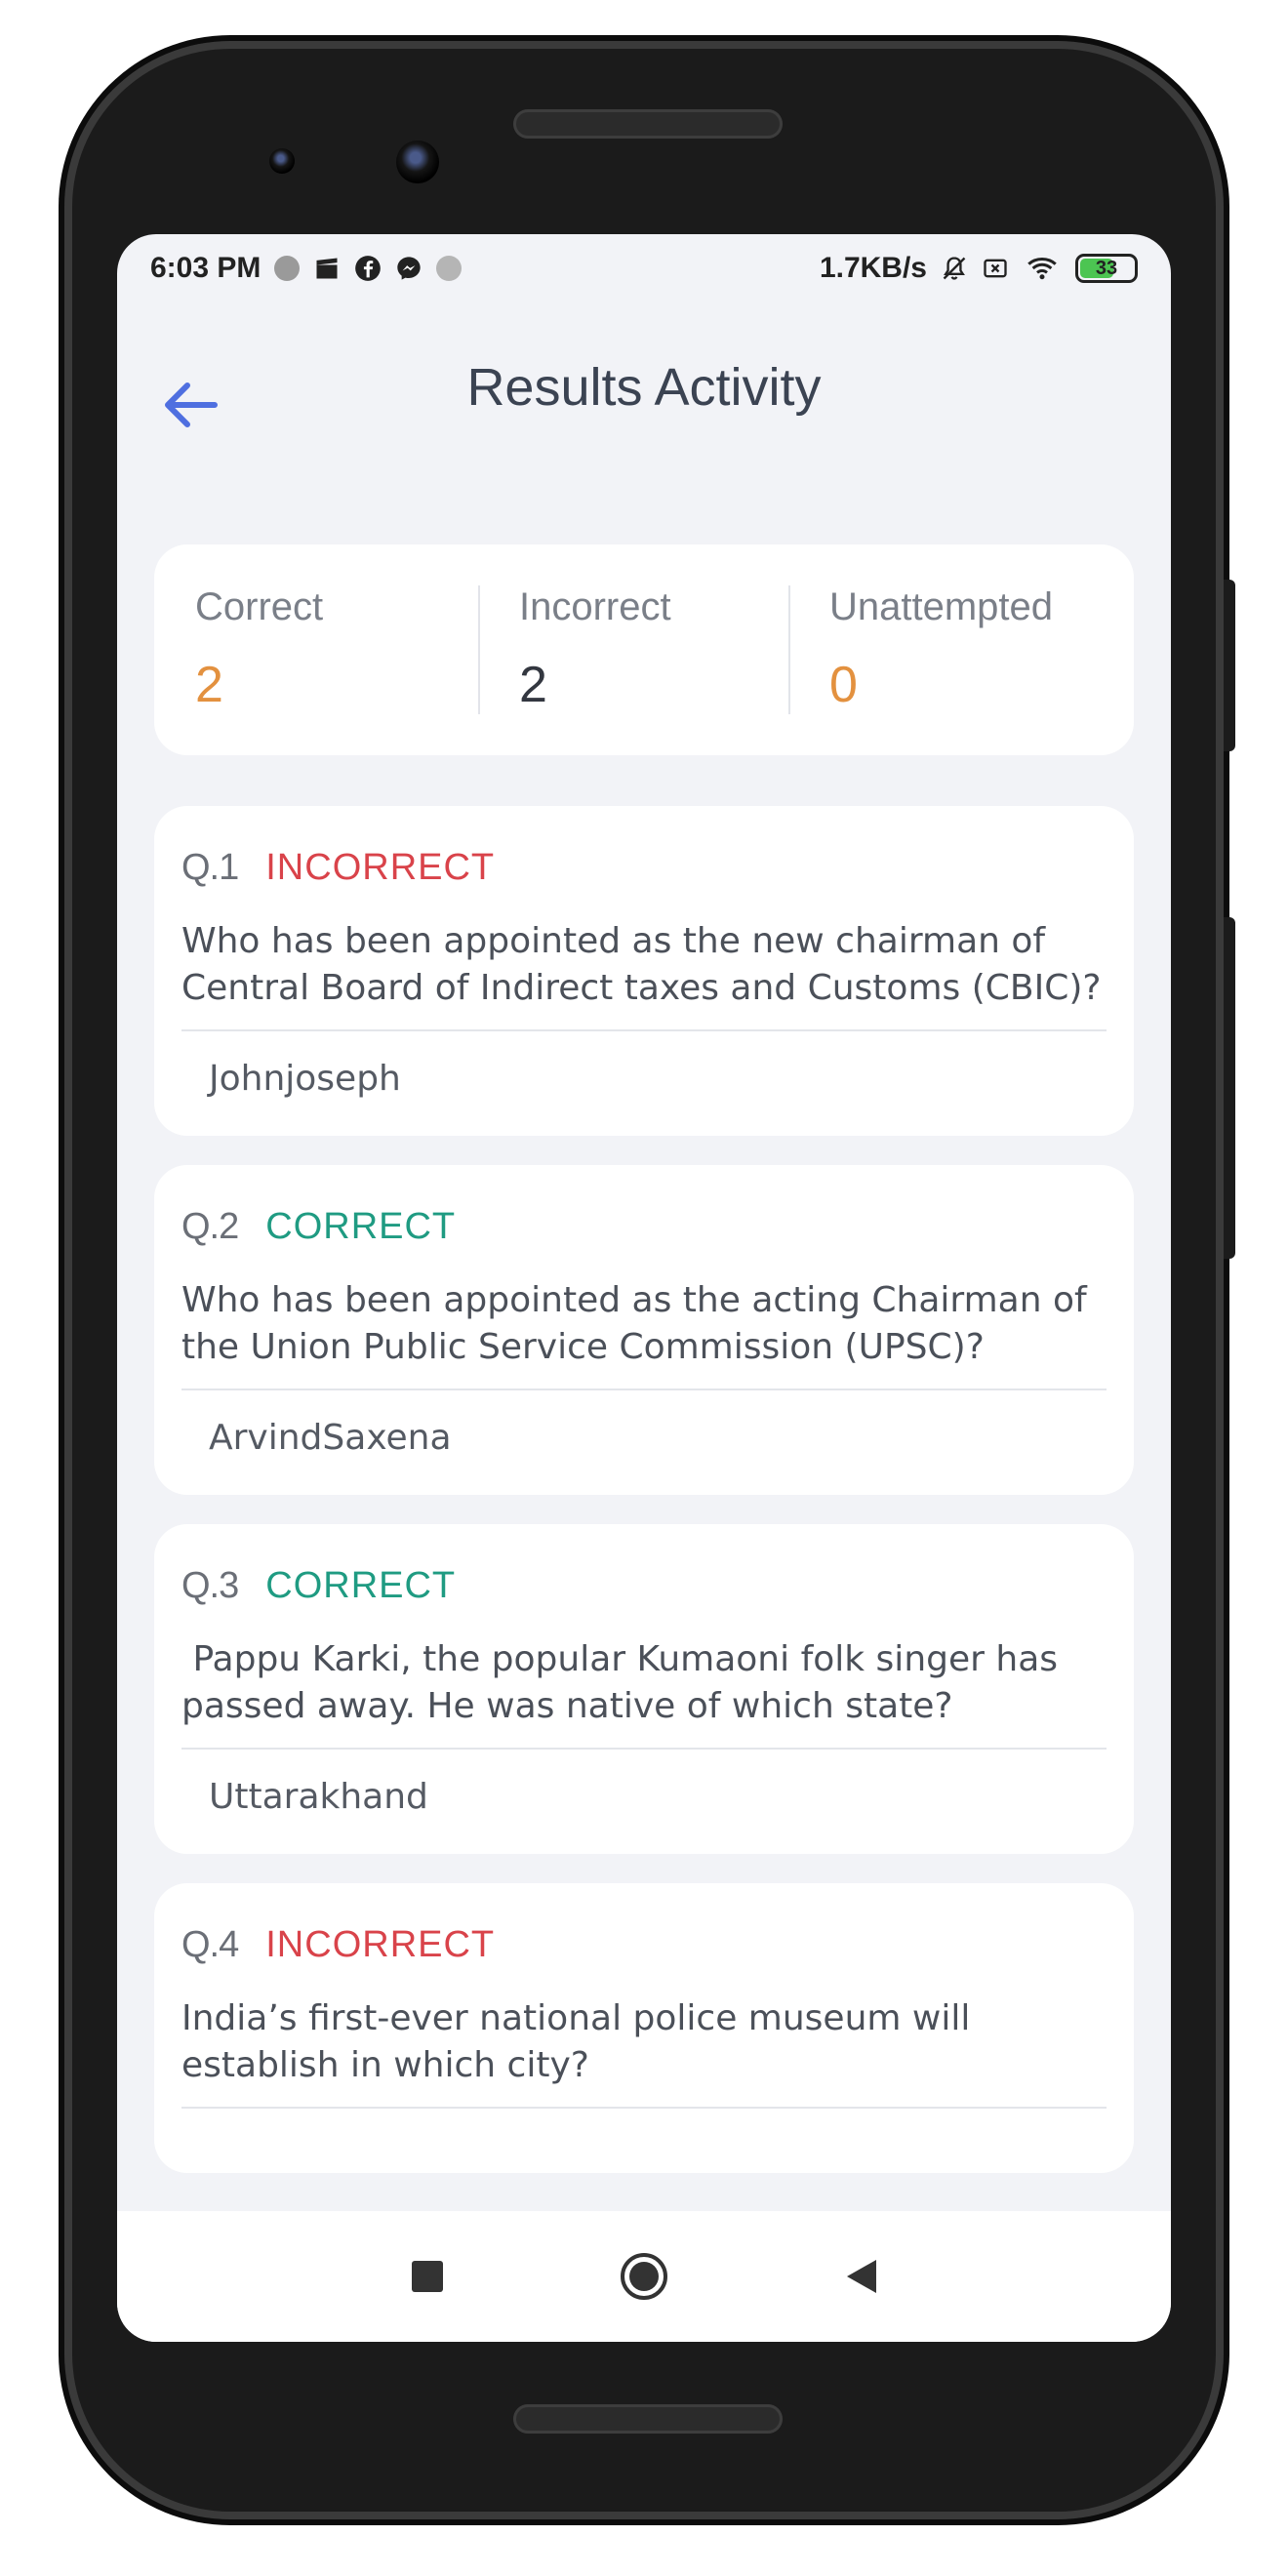  Describe the element at coordinates (318, 1797) in the screenshot. I see `question-answer: Uttarakhand` at that location.